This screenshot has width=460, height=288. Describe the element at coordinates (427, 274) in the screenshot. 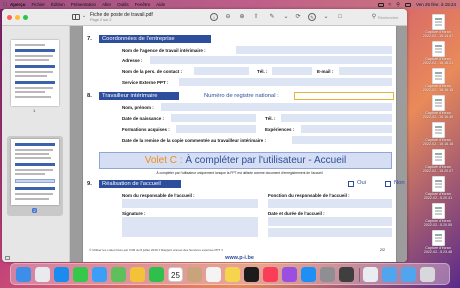

I see `trash-icon` at that location.